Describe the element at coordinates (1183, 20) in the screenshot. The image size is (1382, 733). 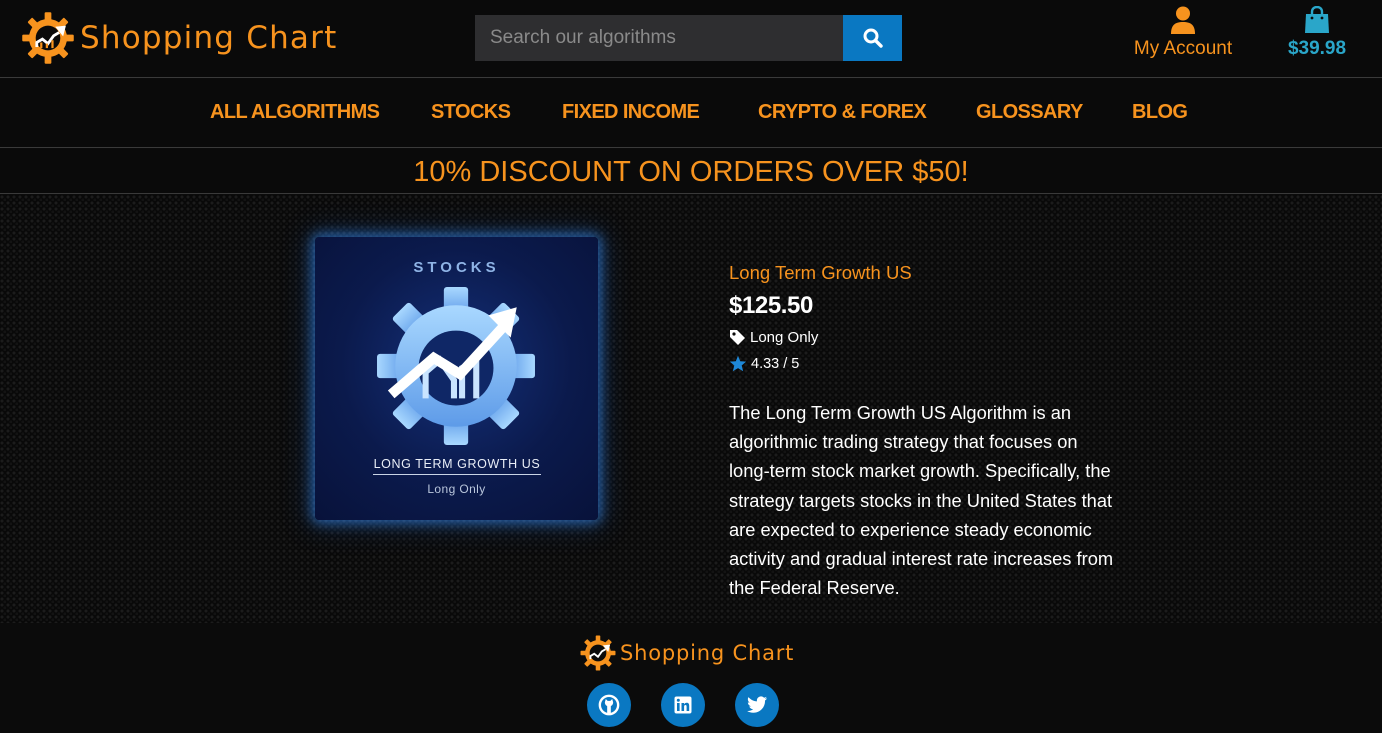
I see `user-icon` at that location.